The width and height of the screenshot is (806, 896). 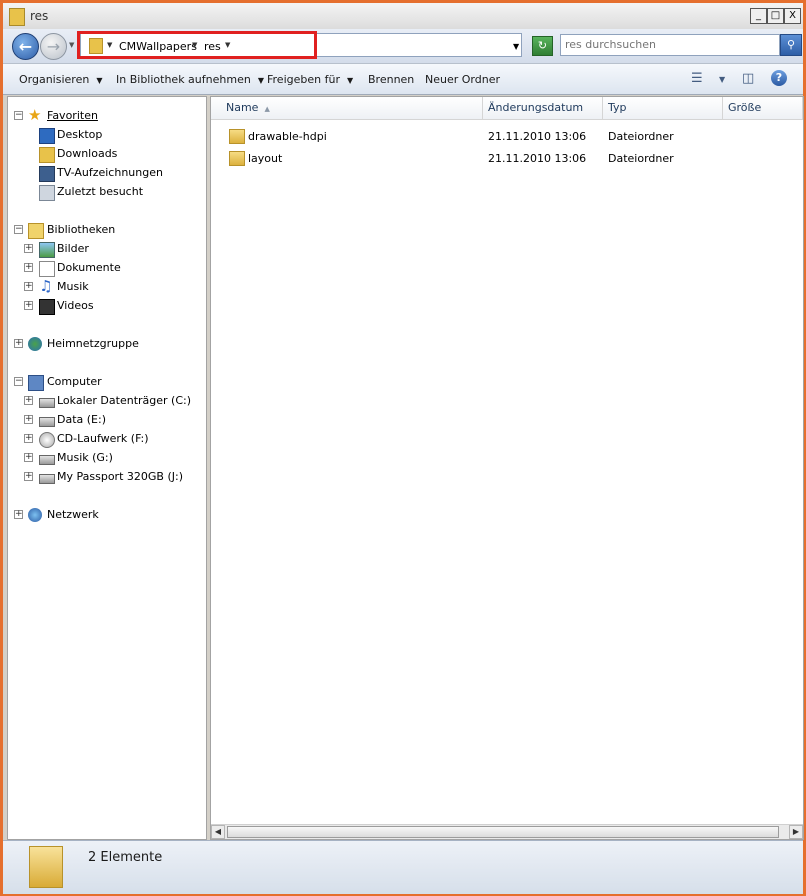 I want to click on burn-button: Brennen, so click(x=391, y=79).